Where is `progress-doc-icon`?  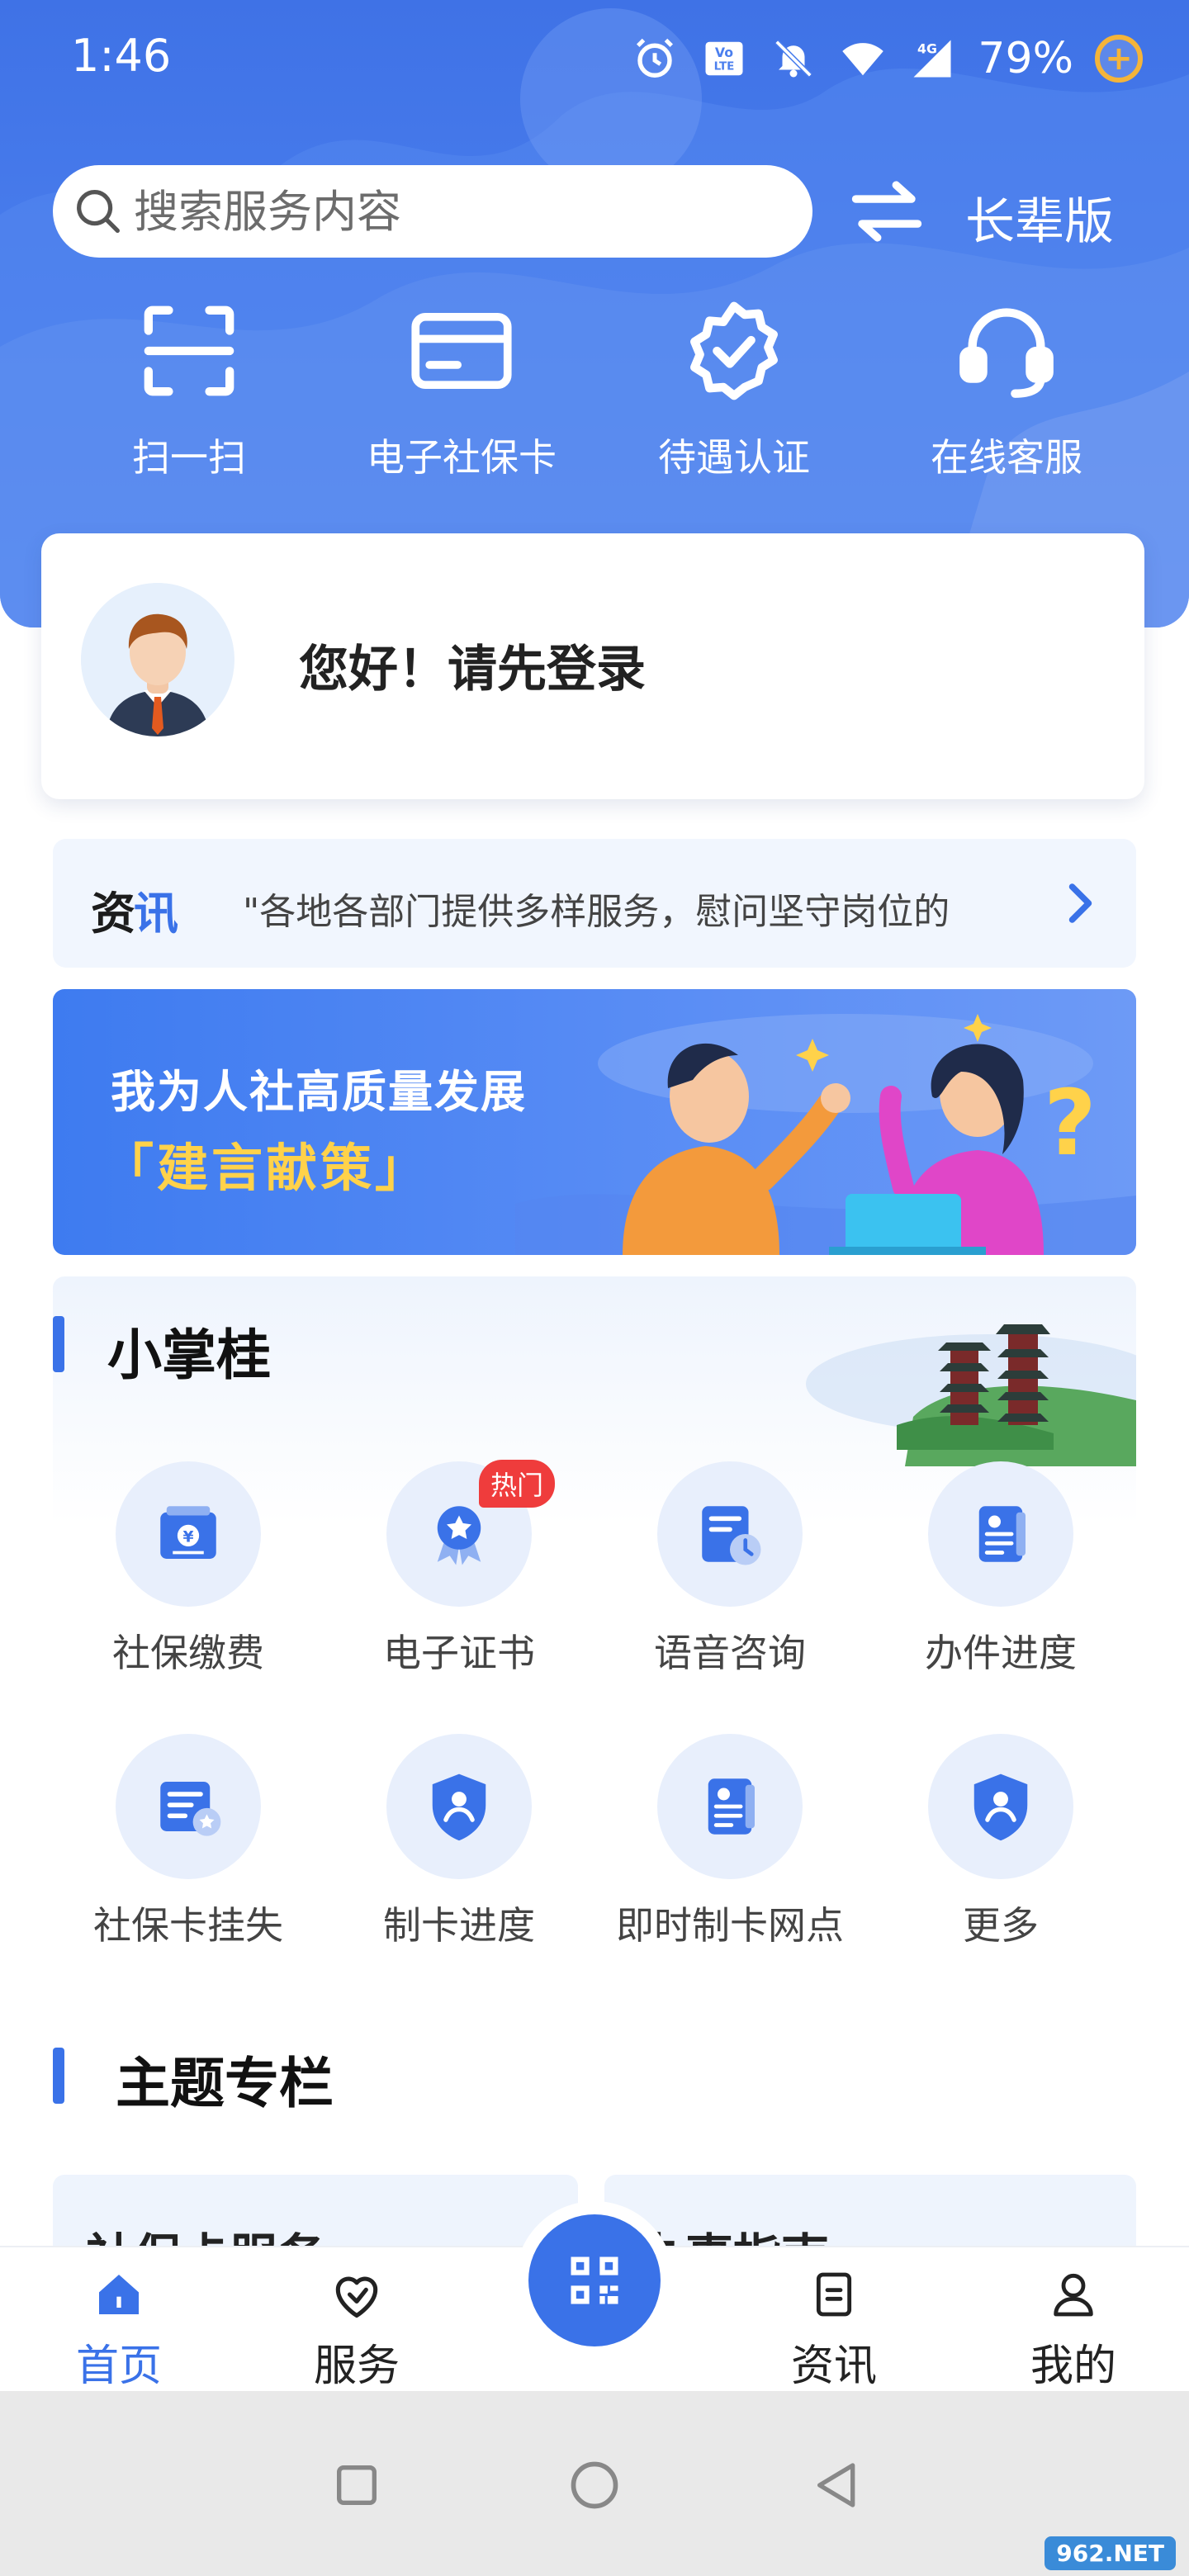 progress-doc-icon is located at coordinates (1000, 1534).